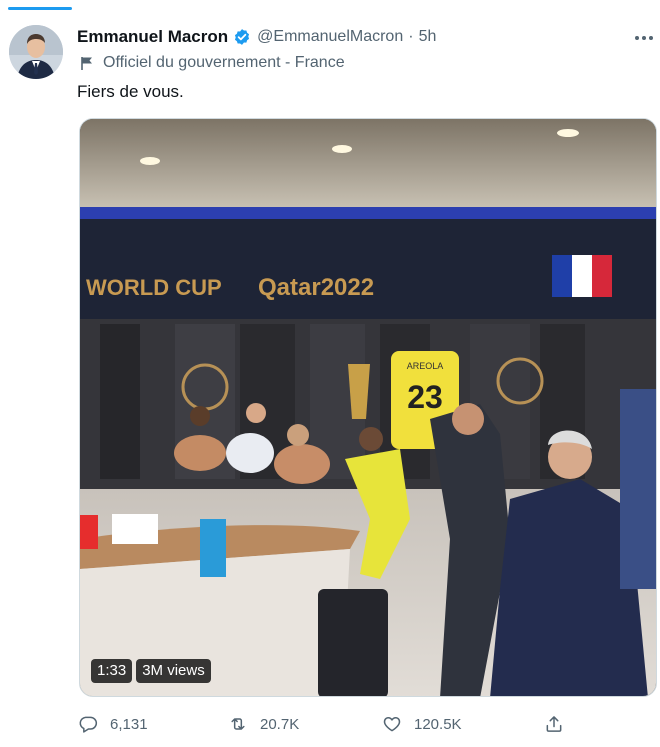 The height and width of the screenshot is (747, 660). Describe the element at coordinates (130, 91) in the screenshot. I see `tweet-text: Fiers de vous.` at that location.